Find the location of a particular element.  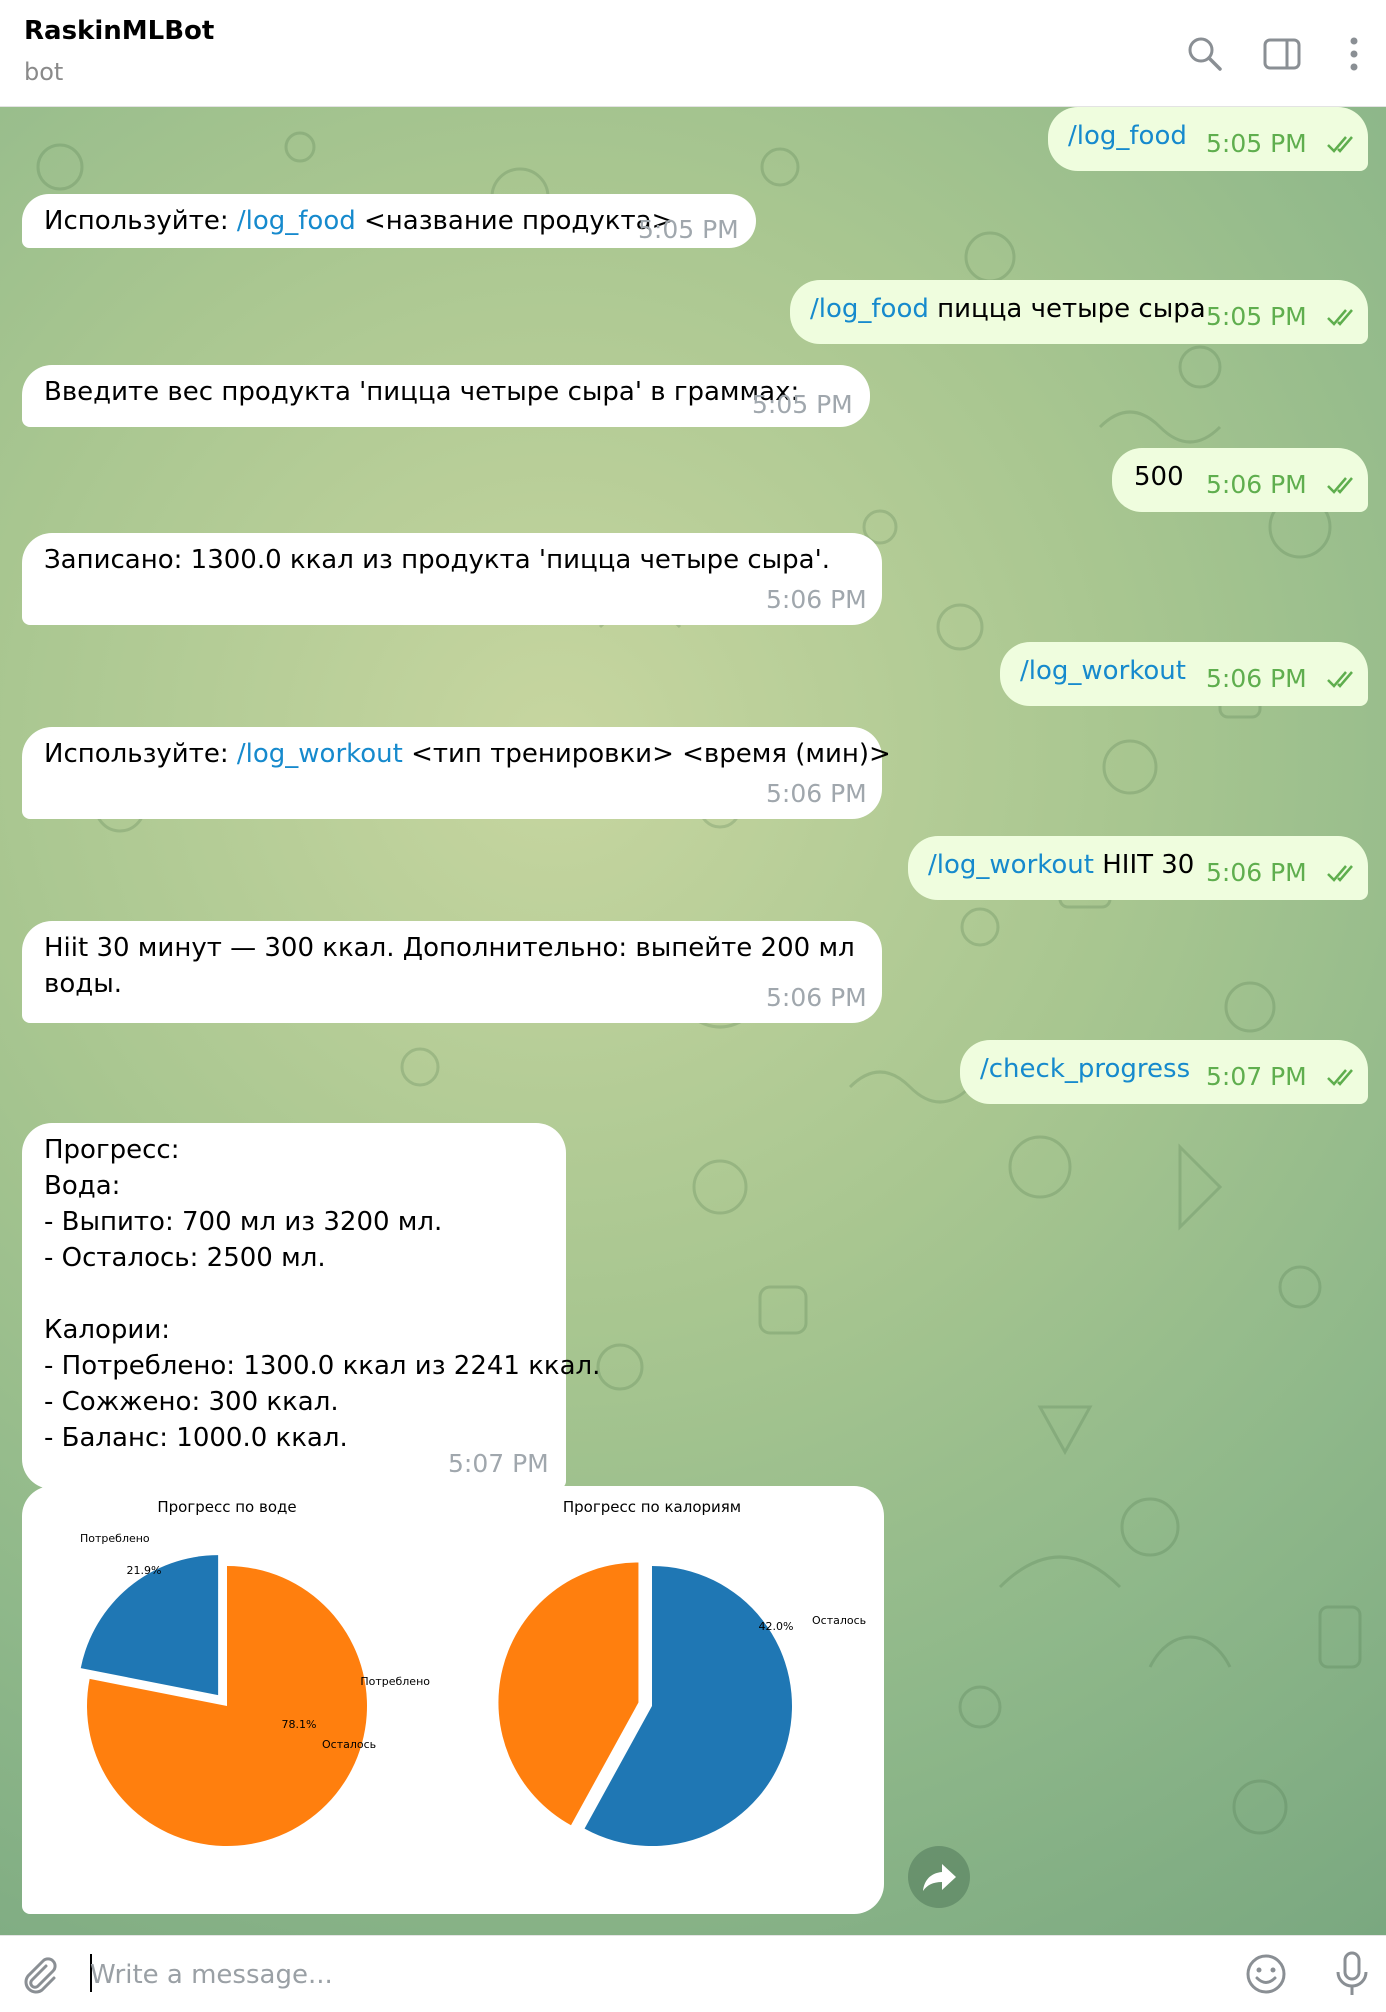

attach-icon is located at coordinates (38, 1974).